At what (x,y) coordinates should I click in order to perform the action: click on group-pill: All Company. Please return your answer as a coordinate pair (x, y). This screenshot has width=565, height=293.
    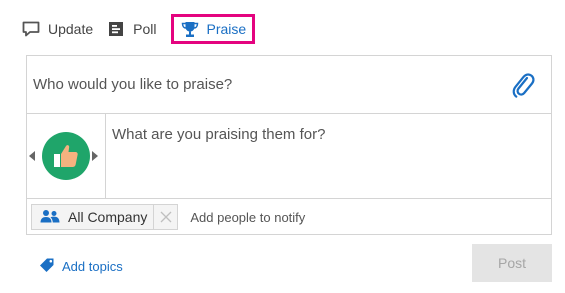
    Looking at the image, I should click on (105, 217).